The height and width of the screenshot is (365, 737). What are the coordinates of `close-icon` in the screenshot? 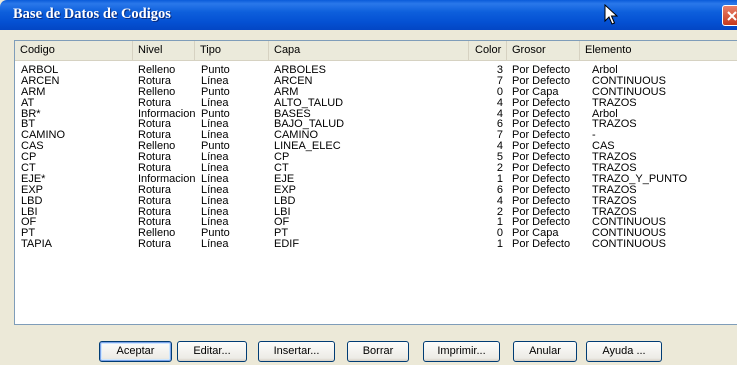 It's located at (732, 16).